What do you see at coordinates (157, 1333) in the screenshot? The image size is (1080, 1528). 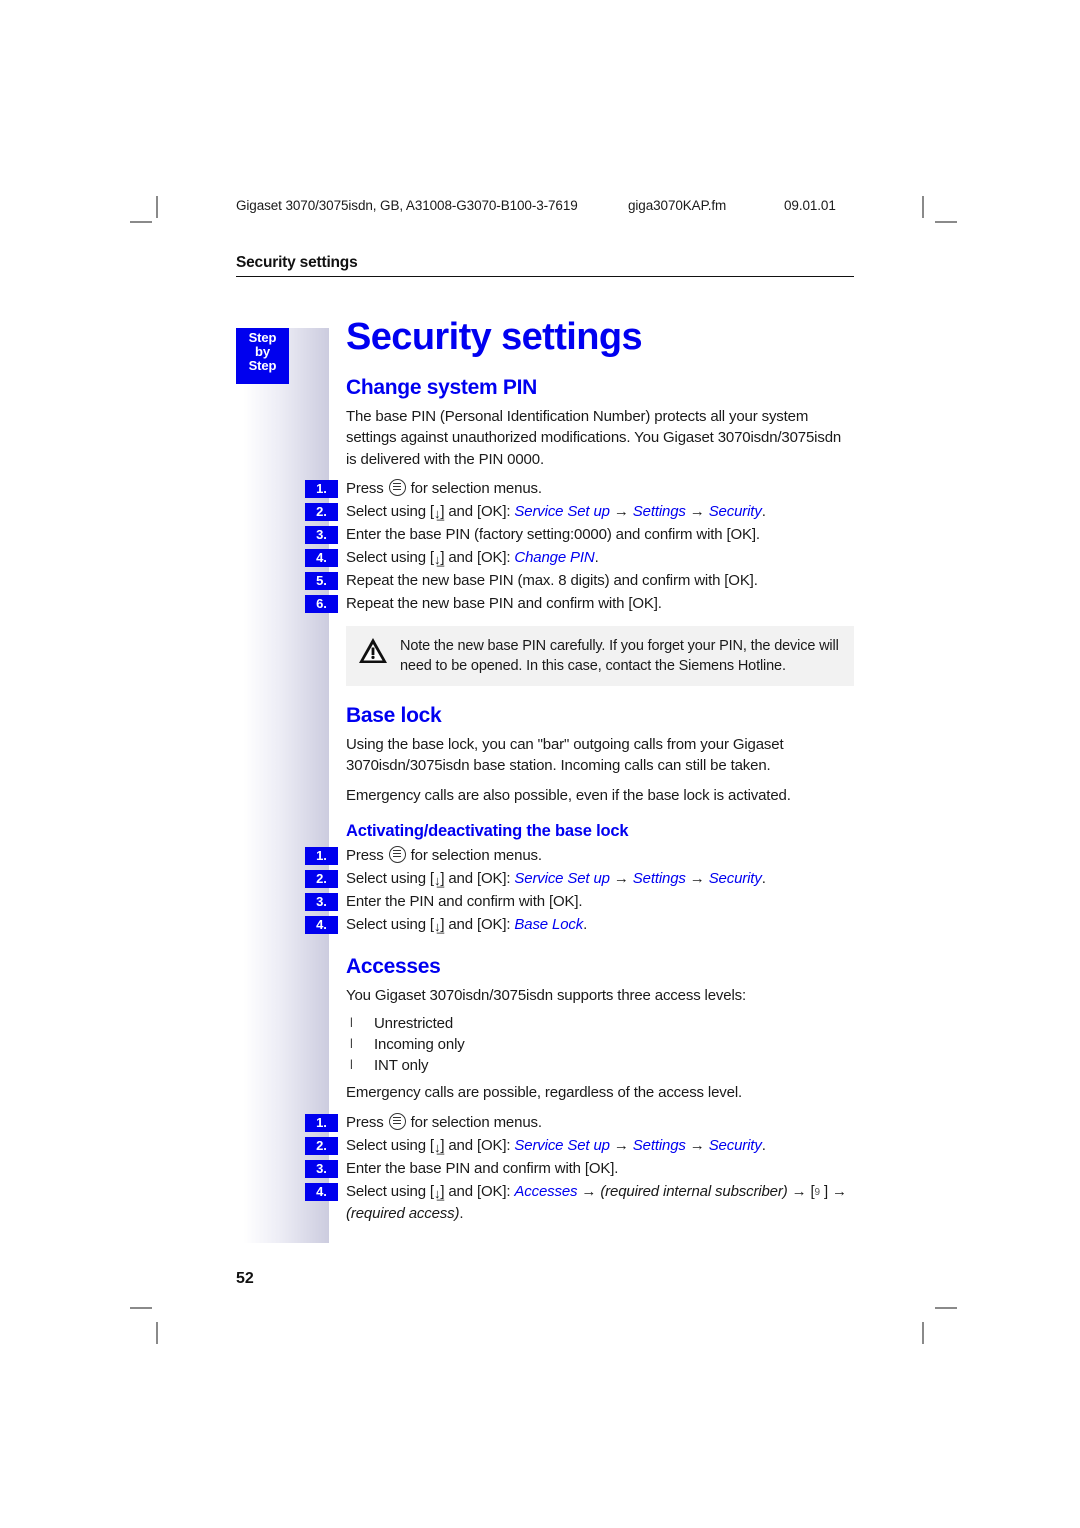 I see `crop-mark-bottom-left-vertical` at bounding box center [157, 1333].